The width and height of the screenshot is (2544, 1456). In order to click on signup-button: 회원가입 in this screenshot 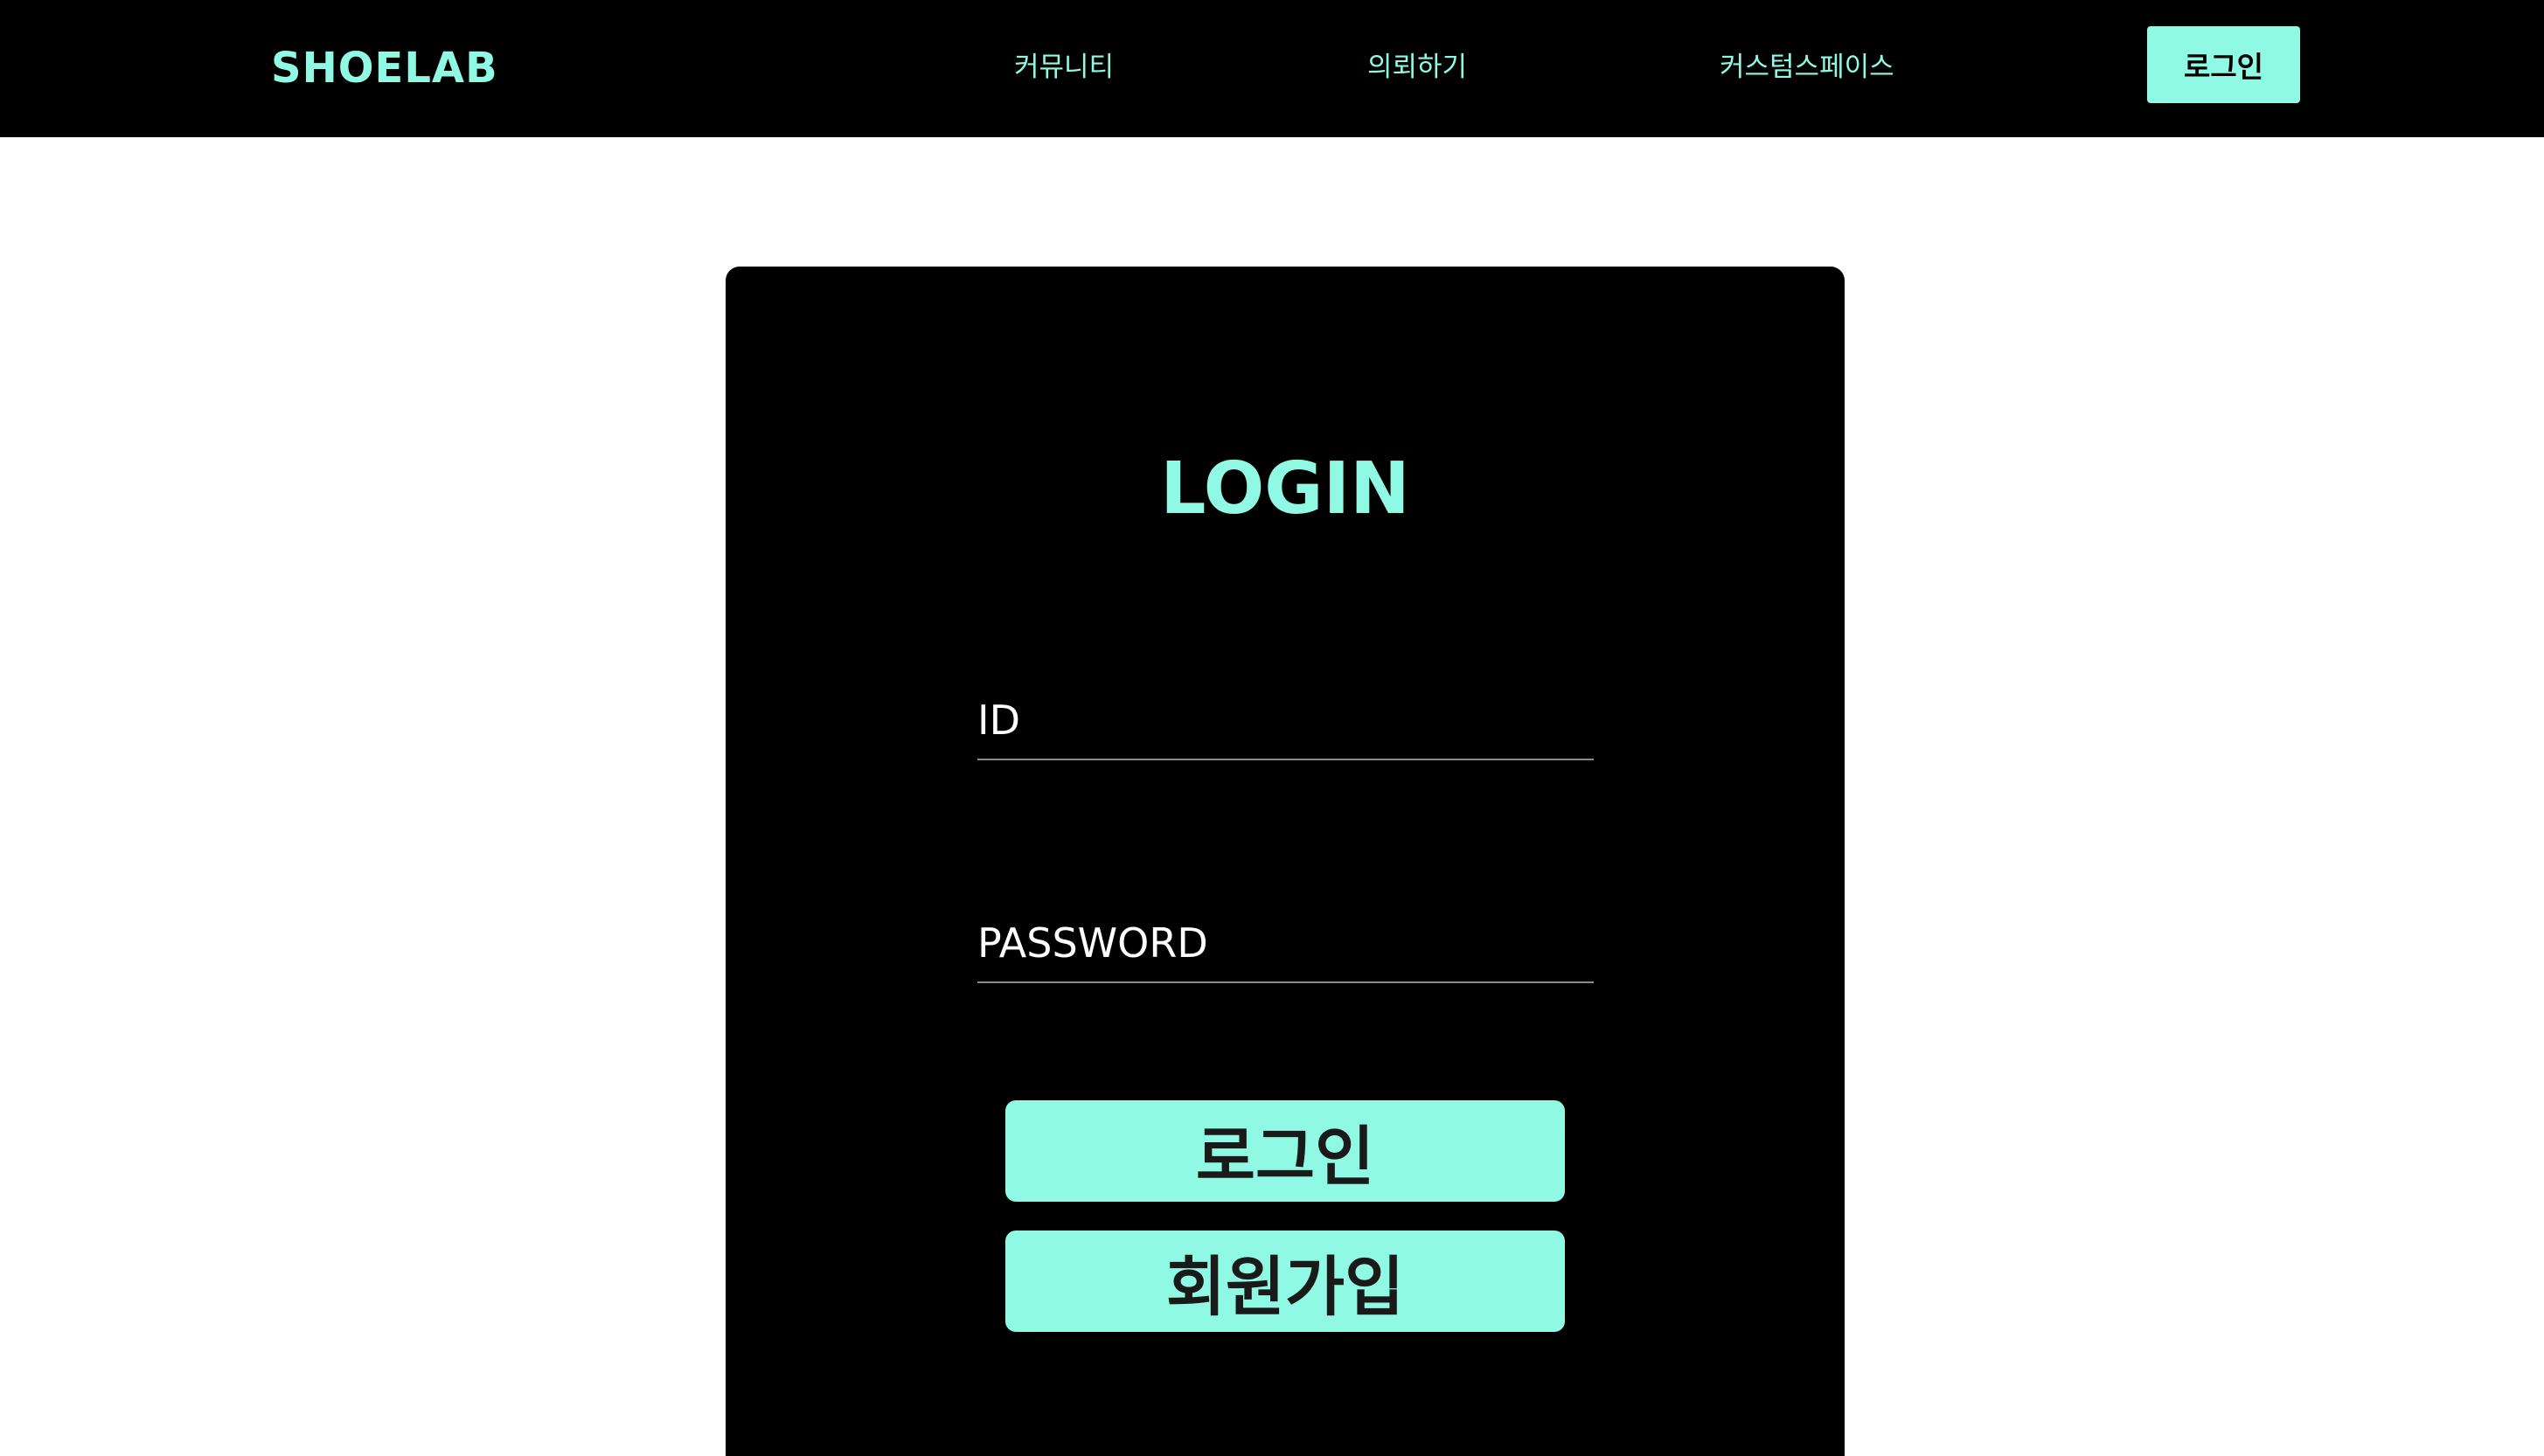, I will do `click(1285, 1281)`.